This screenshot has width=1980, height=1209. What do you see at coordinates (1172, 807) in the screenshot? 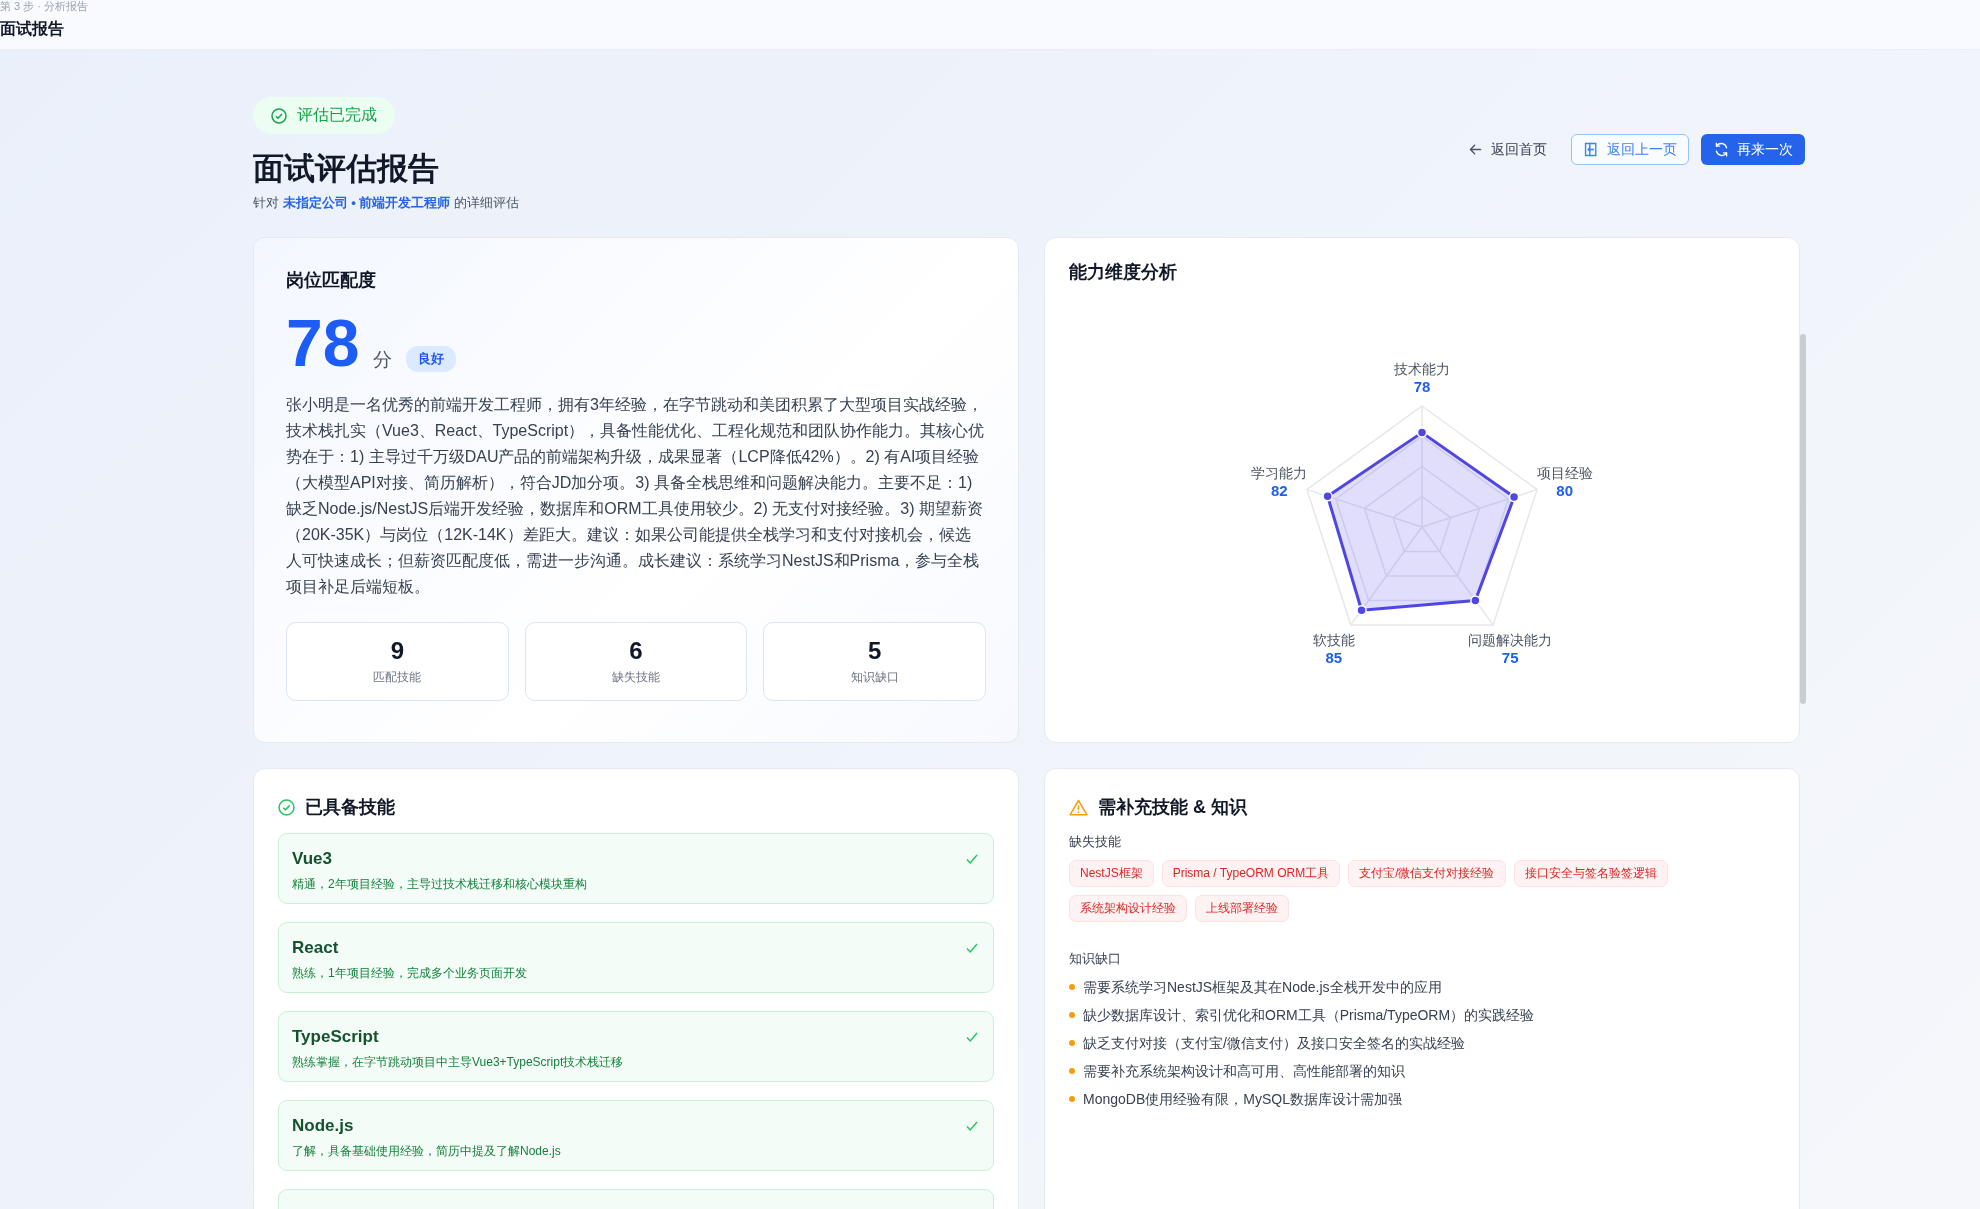
I see `card-title: 需补充技能 & 知识` at bounding box center [1172, 807].